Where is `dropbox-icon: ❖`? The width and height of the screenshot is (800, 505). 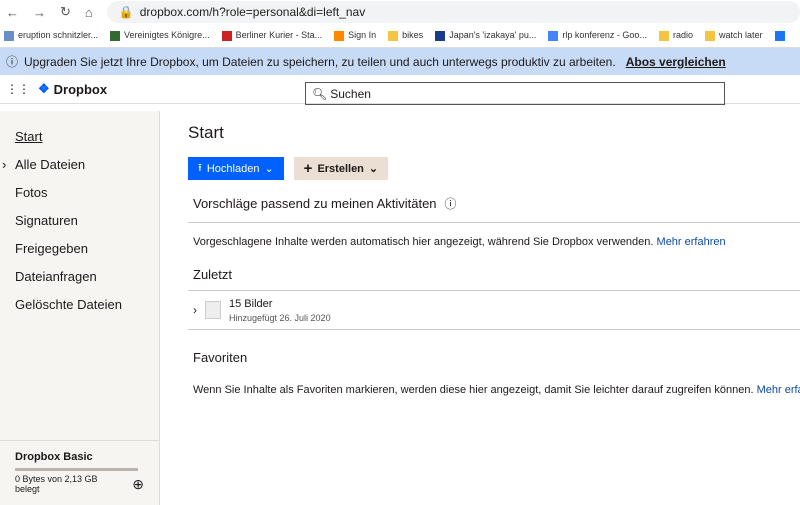
dropbox-icon: ❖ is located at coordinates (44, 88).